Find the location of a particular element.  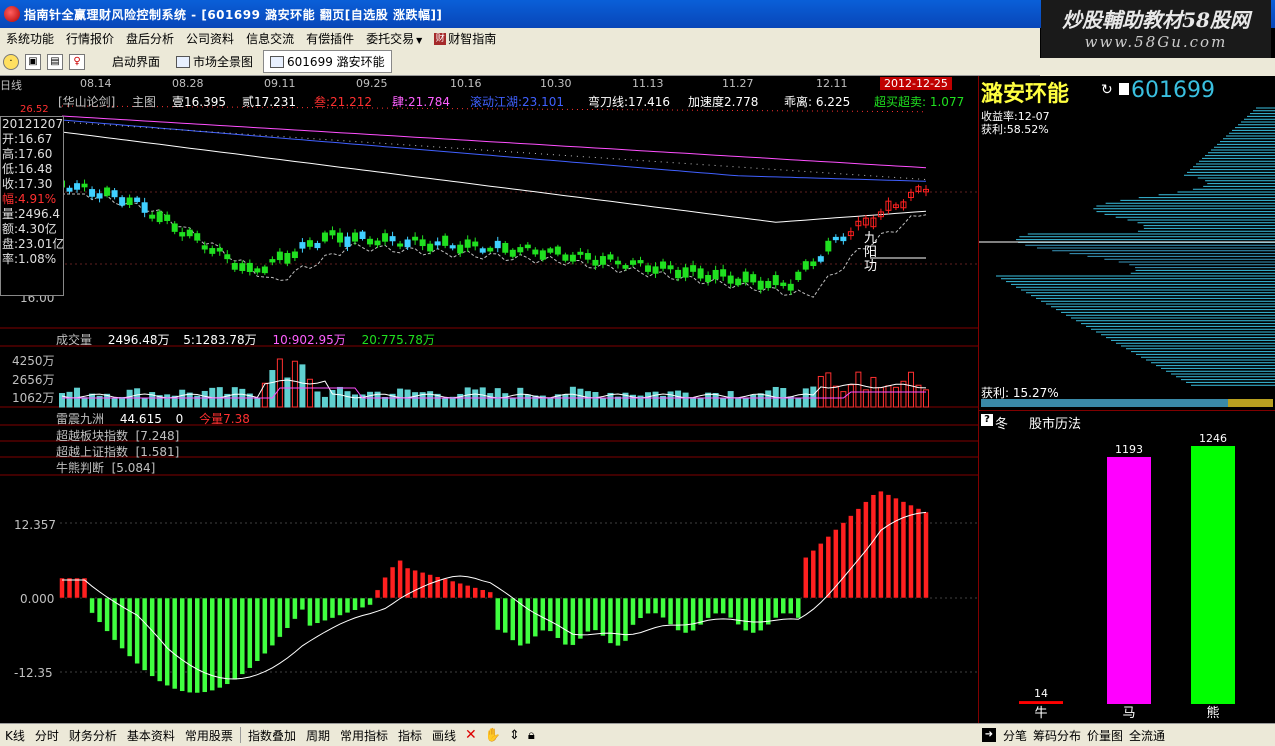

menu-info: 信息交流 is located at coordinates (270, 38).